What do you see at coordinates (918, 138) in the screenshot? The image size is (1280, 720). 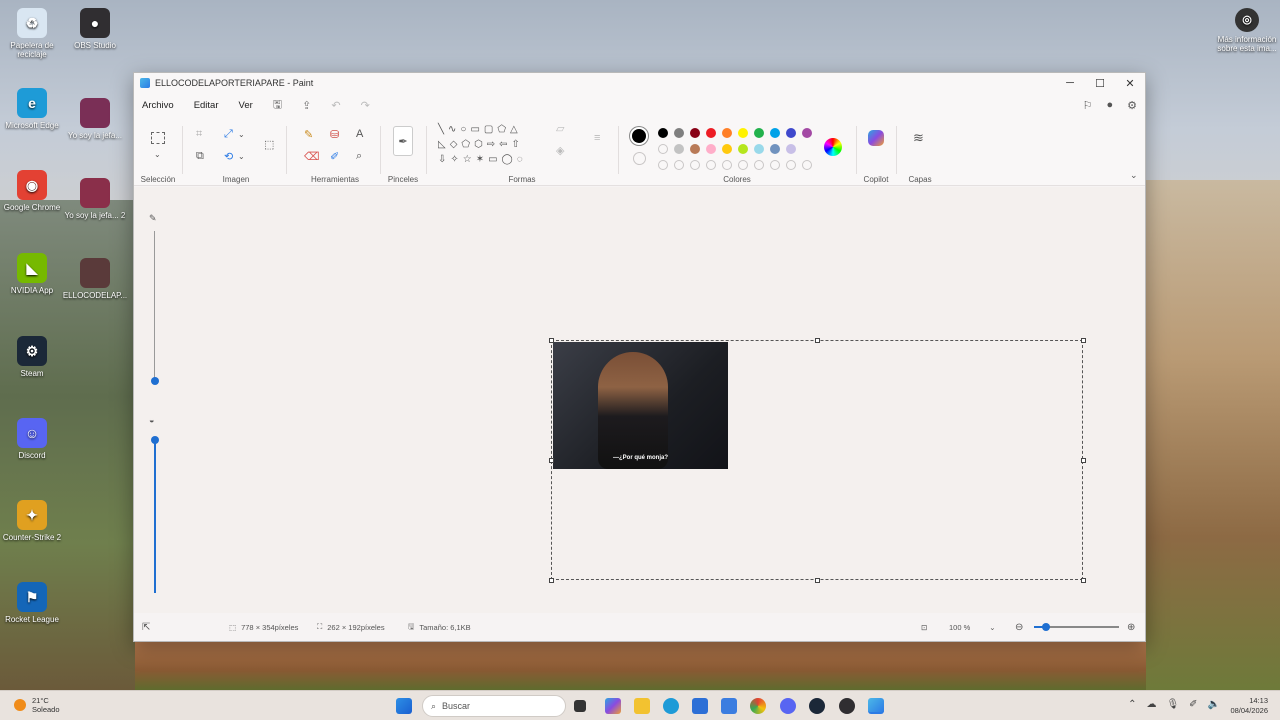 I see `layers-icon: ≋` at bounding box center [918, 138].